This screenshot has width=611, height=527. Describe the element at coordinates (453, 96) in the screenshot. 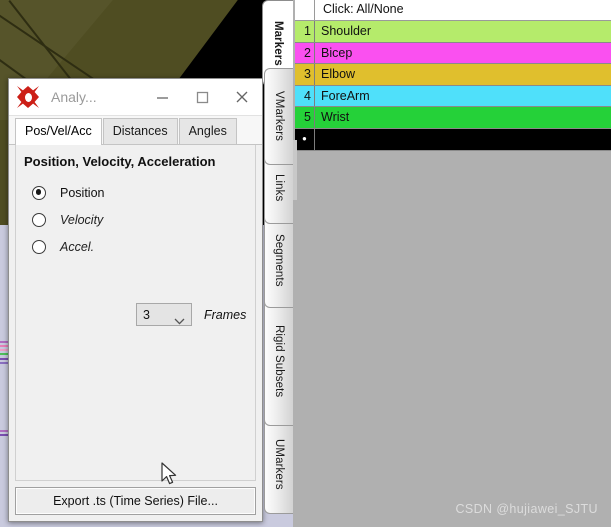

I see `marker-row: 4 ForeArm` at that location.